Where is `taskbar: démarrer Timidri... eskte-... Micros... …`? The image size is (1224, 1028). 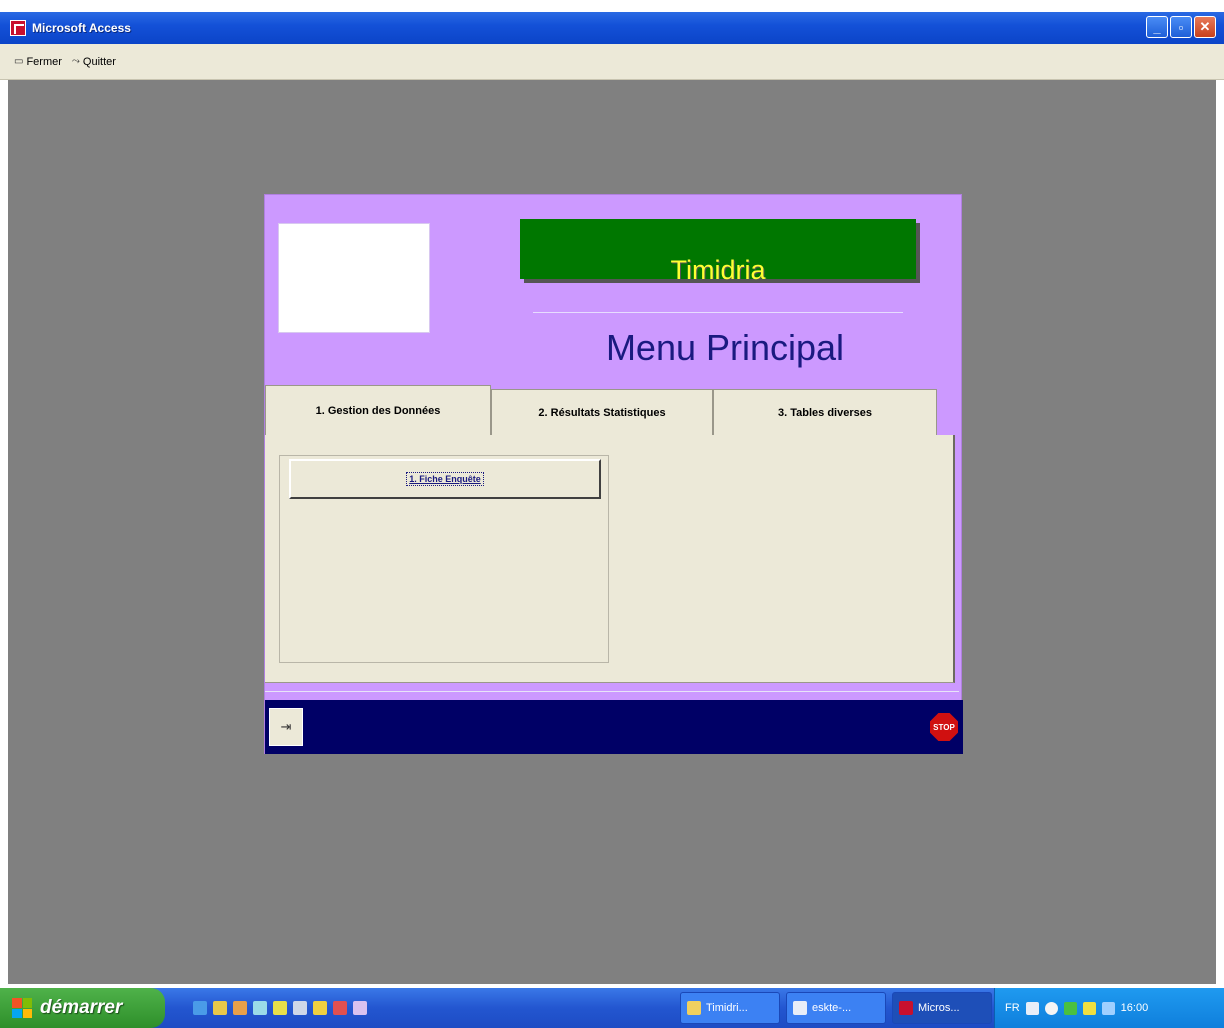
taskbar: démarrer Timidri... eskte-... Micros... … is located at coordinates (612, 1008).